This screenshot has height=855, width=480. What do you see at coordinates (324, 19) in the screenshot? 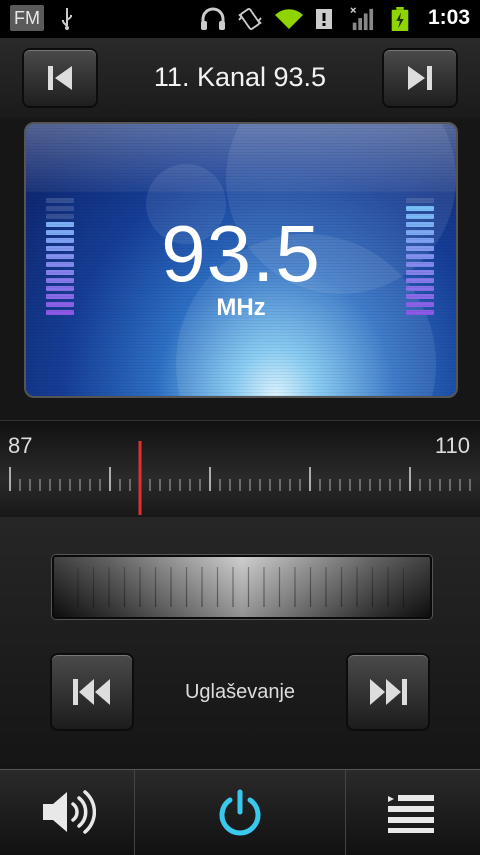
I see `alert-icon` at bounding box center [324, 19].